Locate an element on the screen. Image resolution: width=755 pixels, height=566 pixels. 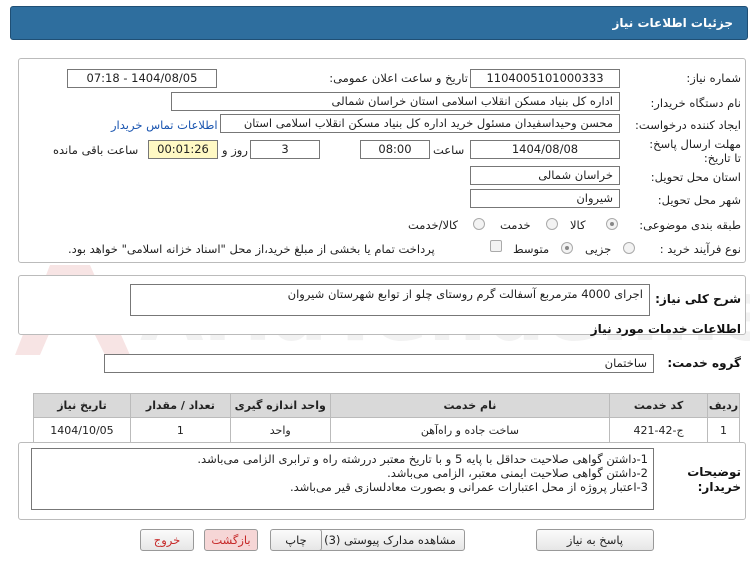
exit-button: خروج is located at coordinates (167, 540).